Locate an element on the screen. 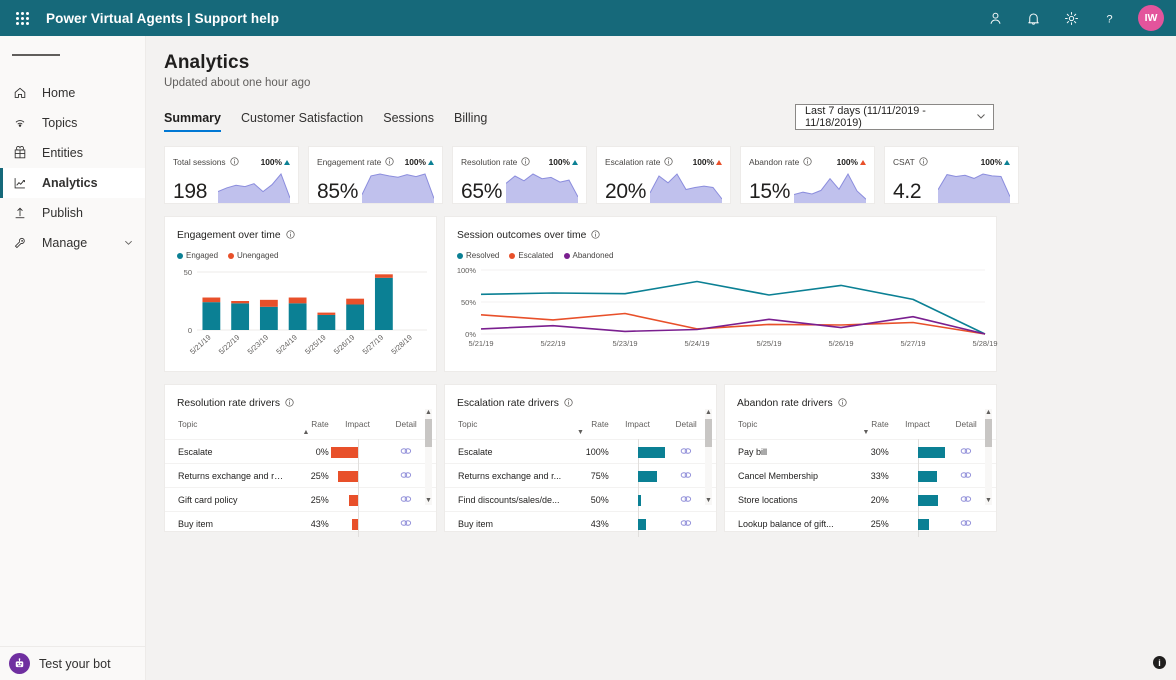 This screenshot has height=680, width=1176. date-range-selector: Last 7 days (11/11/2019 - 11/18/2019) is located at coordinates (894, 117).